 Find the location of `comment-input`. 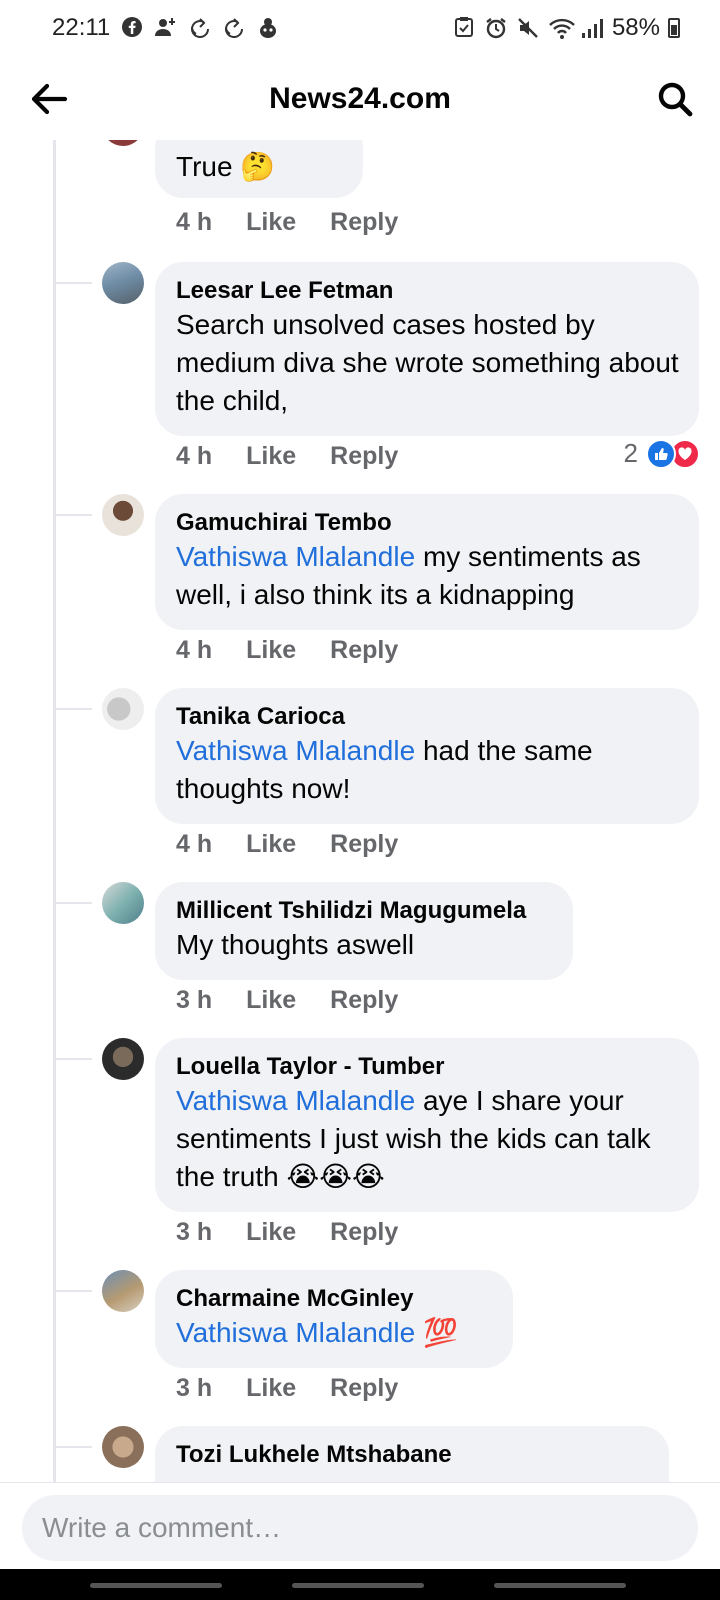

comment-input is located at coordinates (360, 1528).